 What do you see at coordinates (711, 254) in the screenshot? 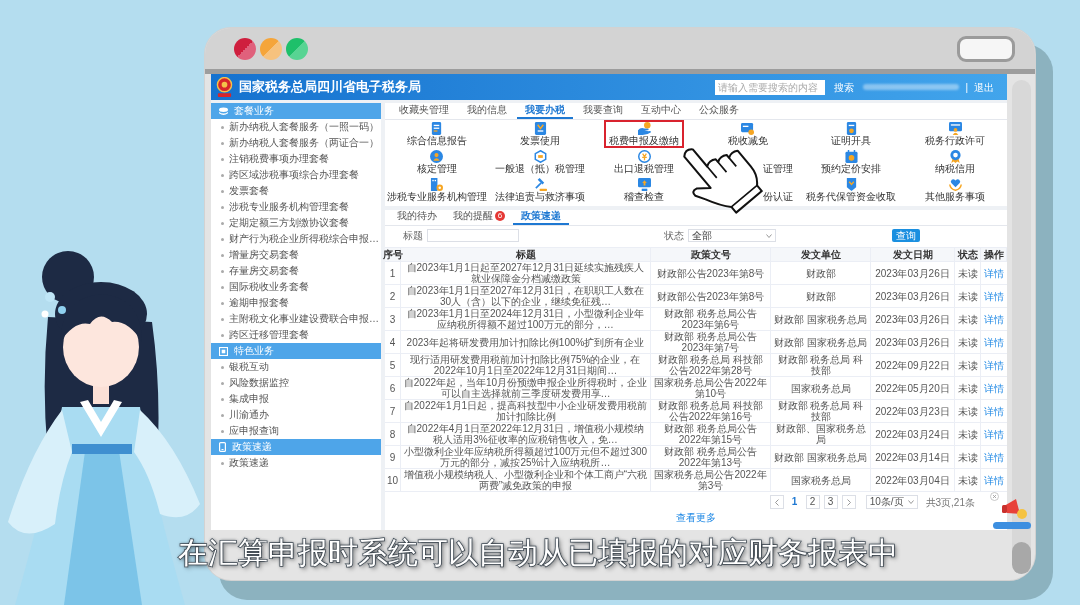
I see `column-header: 政策文号` at bounding box center [711, 254].